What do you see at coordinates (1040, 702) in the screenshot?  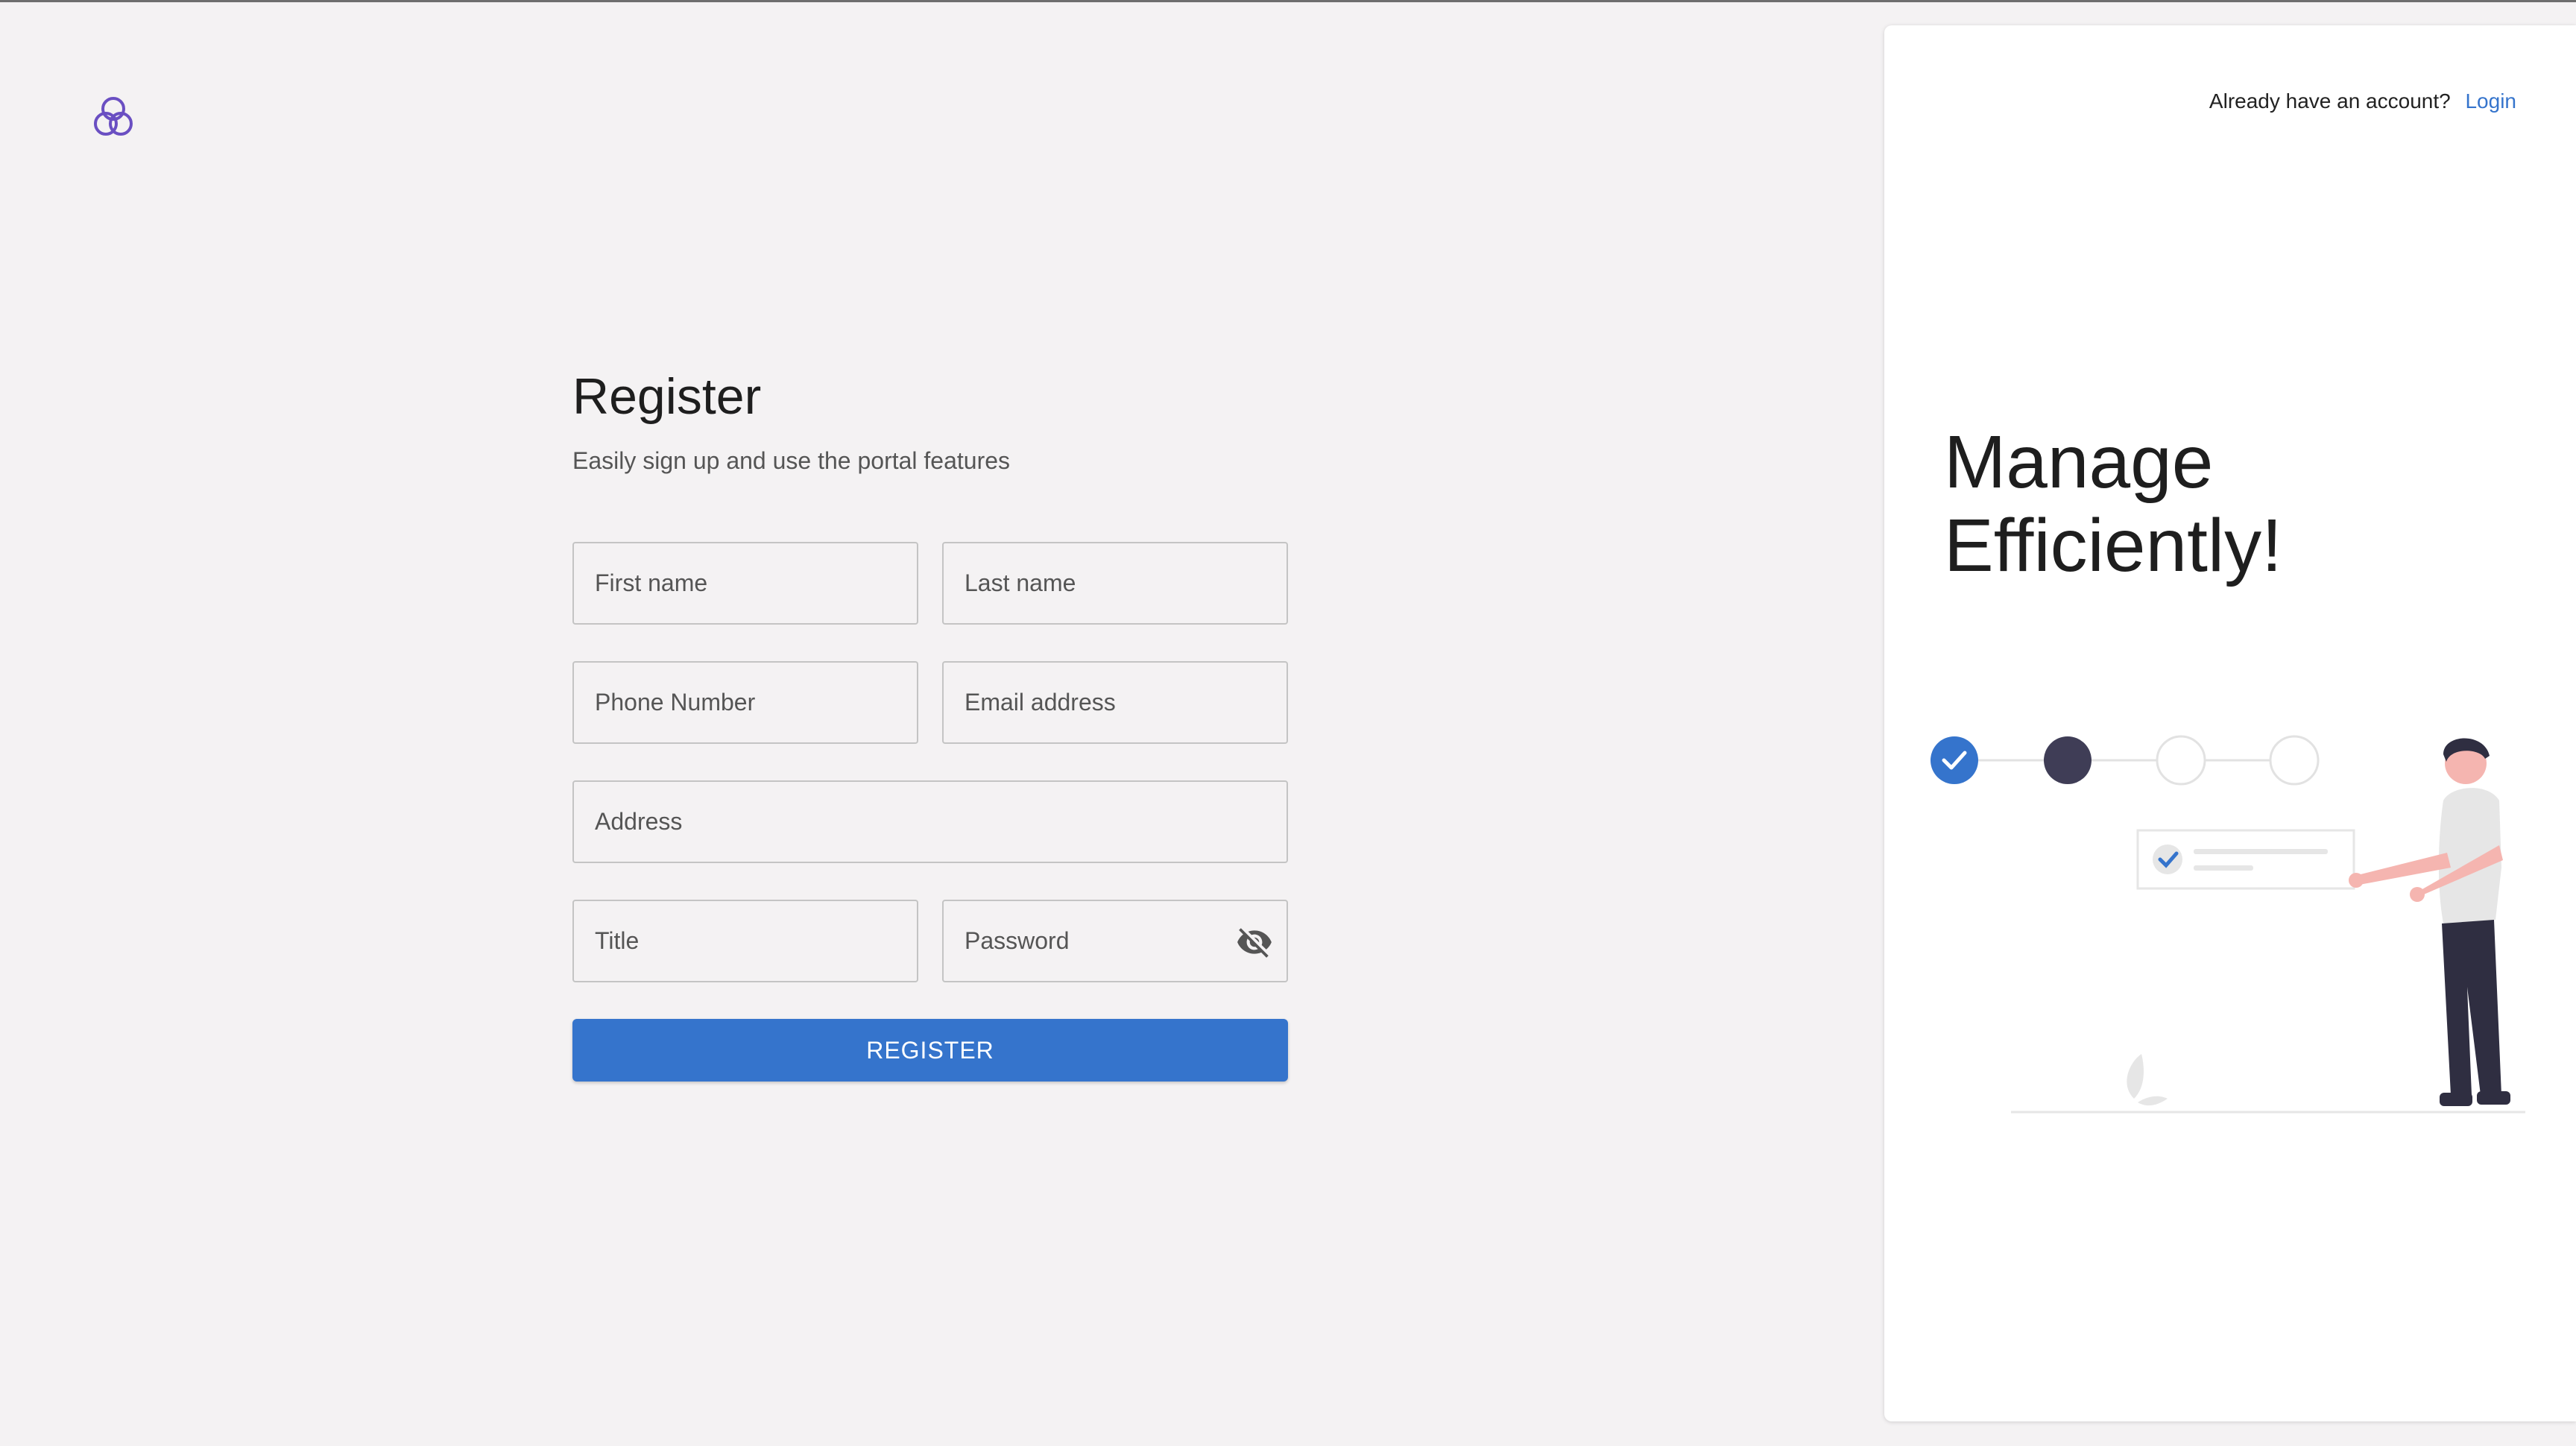 I see `email-placeholder: Email address` at bounding box center [1040, 702].